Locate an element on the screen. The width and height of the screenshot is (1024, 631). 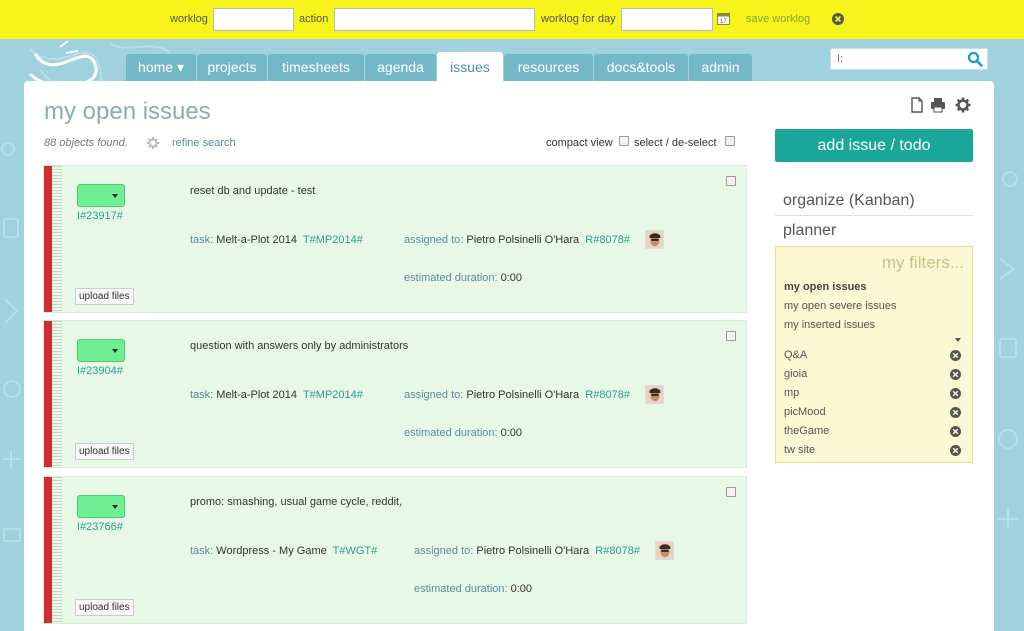
worklog-input is located at coordinates (253, 19).